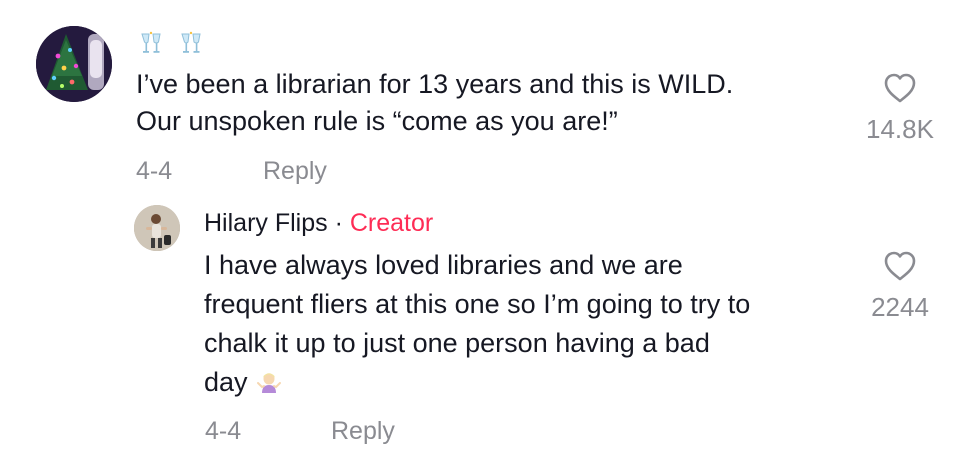 The height and width of the screenshot is (462, 980). Describe the element at coordinates (171, 43) in the screenshot. I see `comment-emoji-row` at that location.